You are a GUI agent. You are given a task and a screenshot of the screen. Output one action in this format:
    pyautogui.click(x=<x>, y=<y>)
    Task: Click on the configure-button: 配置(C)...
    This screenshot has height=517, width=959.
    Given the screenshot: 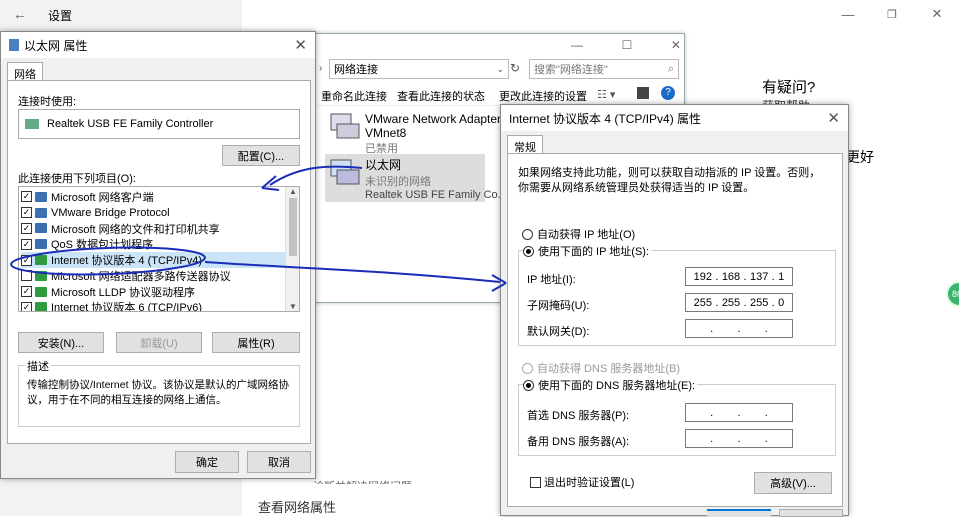 What is the action you would take?
    pyautogui.click(x=261, y=155)
    